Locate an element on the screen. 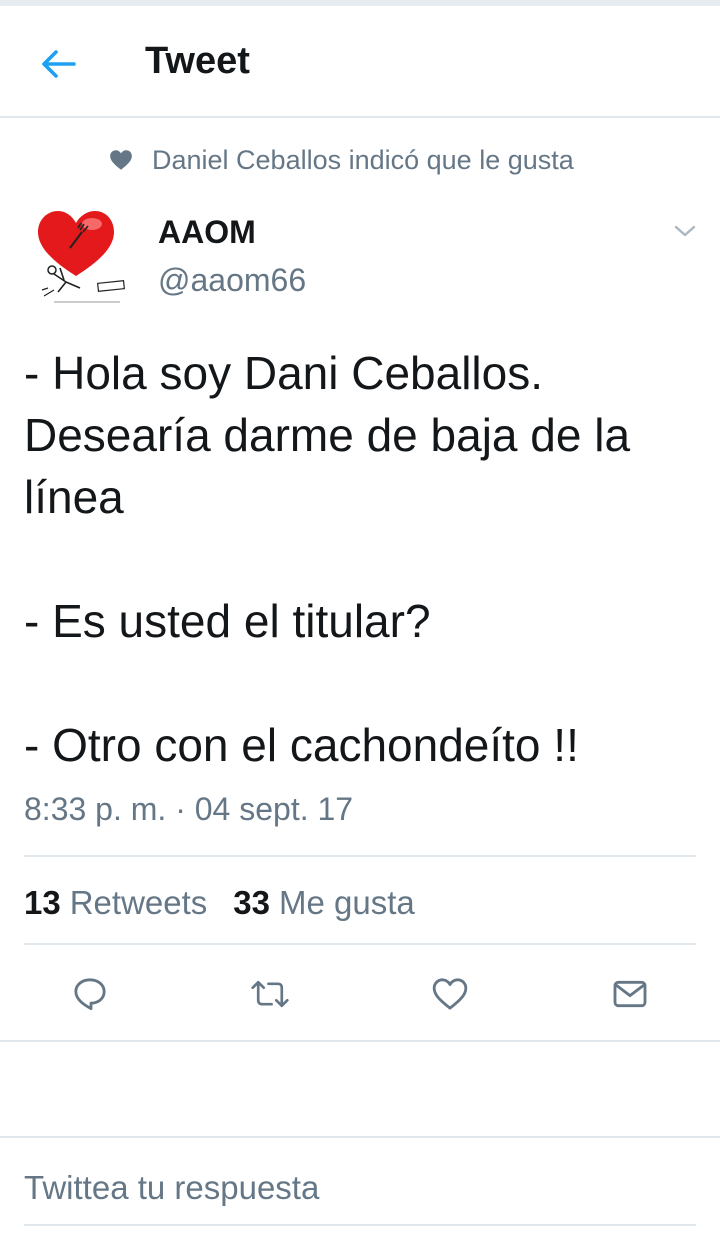 The image size is (720, 1237). arrow-left-icon is located at coordinates (59, 64).